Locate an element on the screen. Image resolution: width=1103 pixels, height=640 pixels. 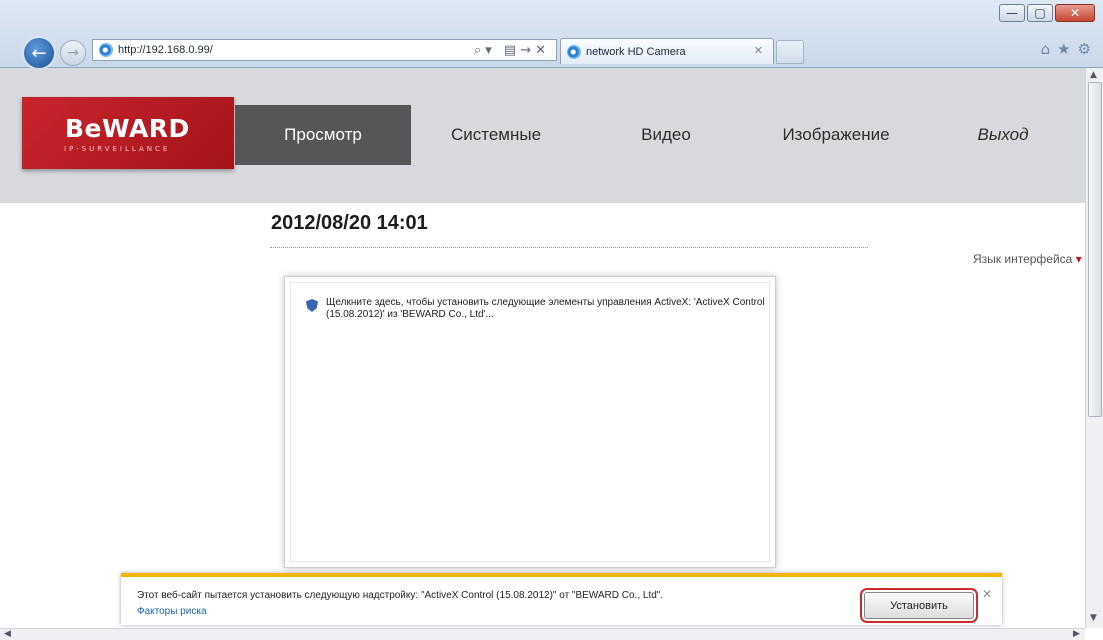
vertical-scrollbar: ▲ ▼ is located at coordinates (1094, 348).